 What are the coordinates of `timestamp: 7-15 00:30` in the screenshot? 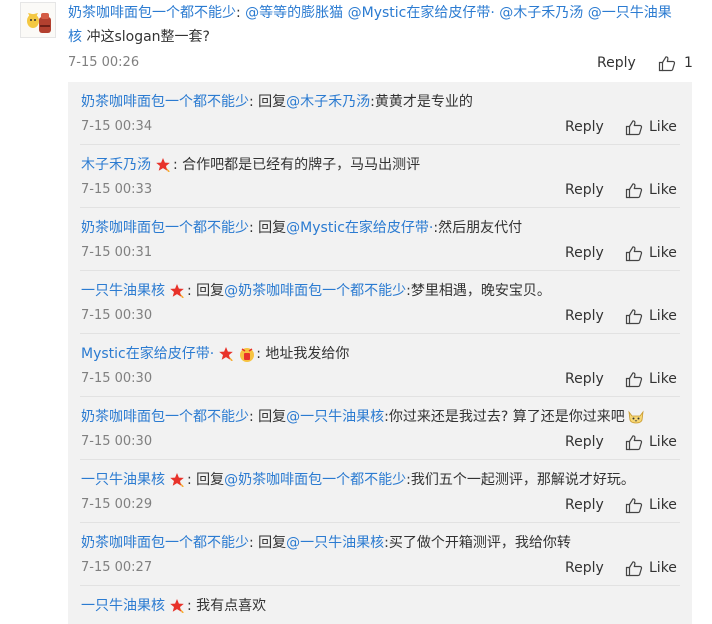 It's located at (117, 441).